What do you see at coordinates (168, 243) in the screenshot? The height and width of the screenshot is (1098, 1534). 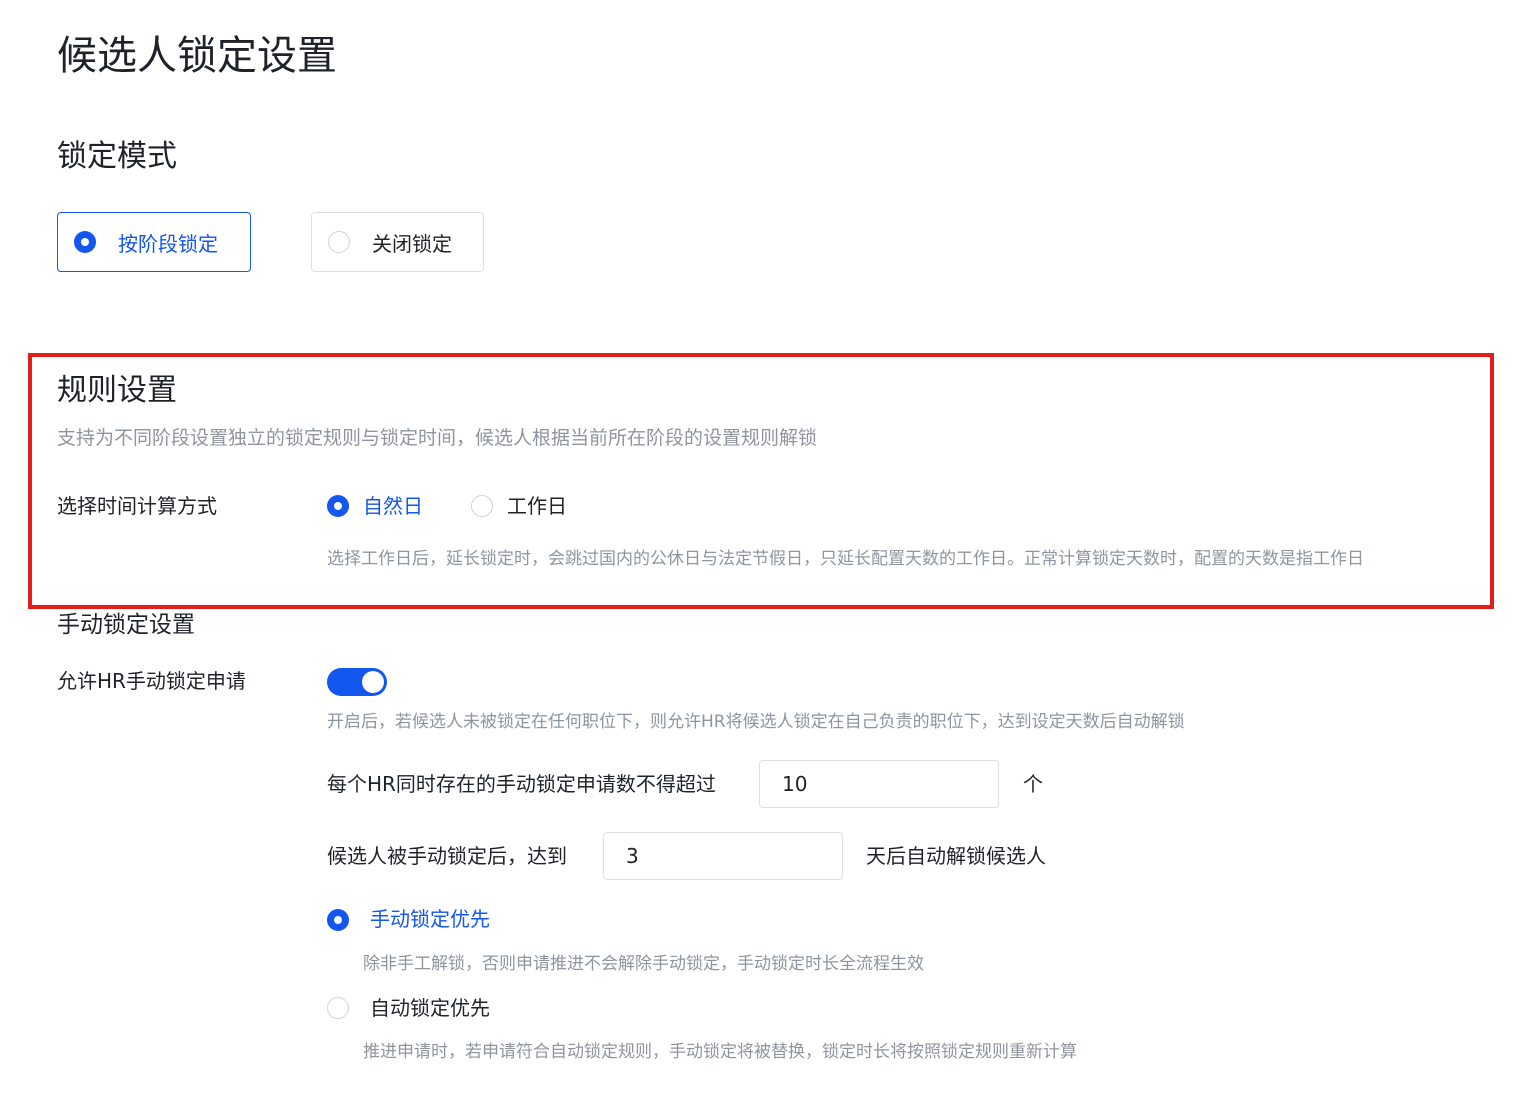 I see `lock-mode-option-label: 按阶段锁定` at bounding box center [168, 243].